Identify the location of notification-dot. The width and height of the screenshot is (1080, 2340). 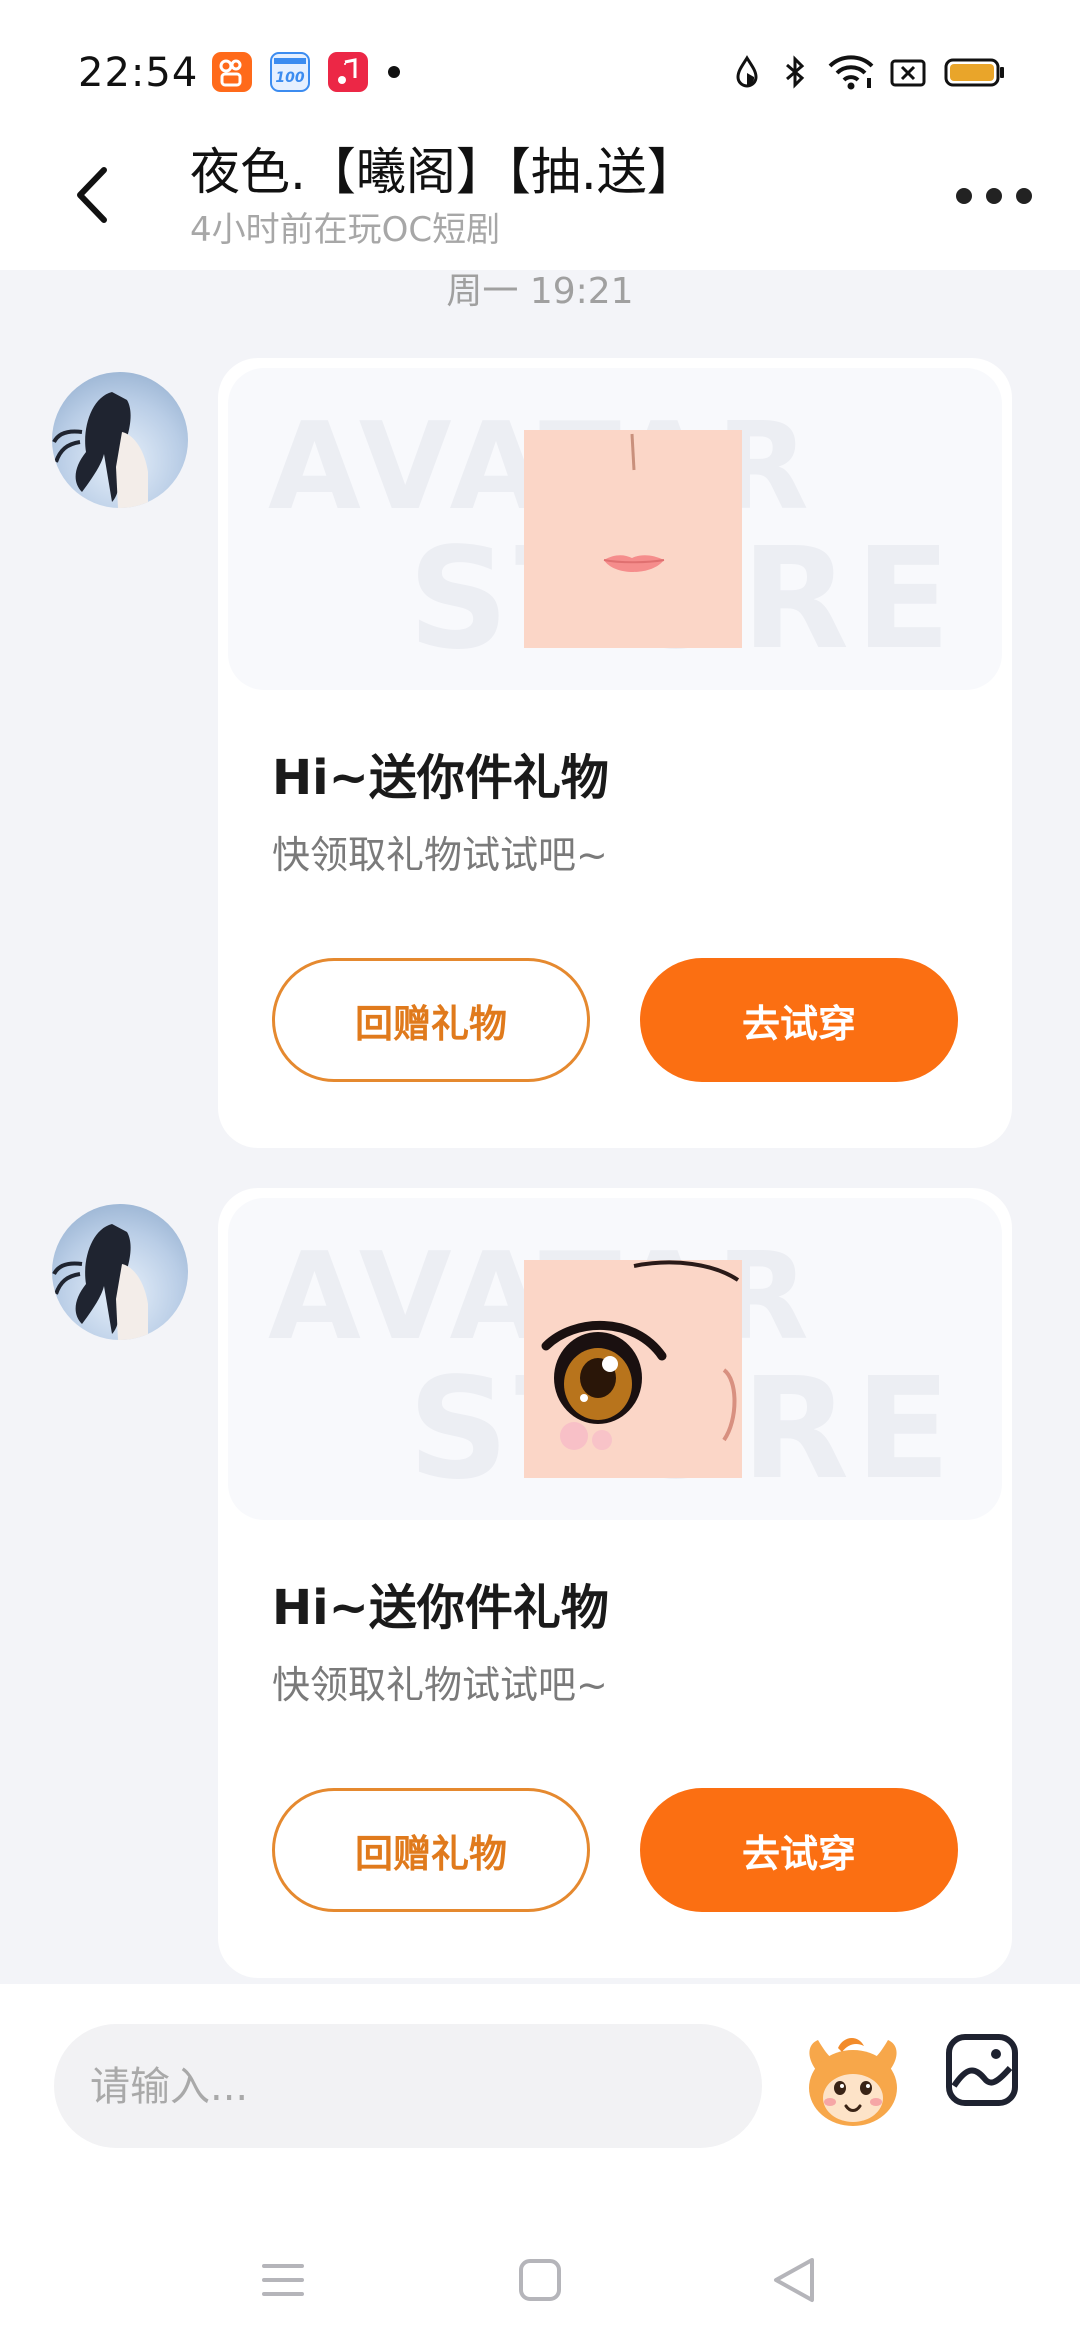
(394, 72).